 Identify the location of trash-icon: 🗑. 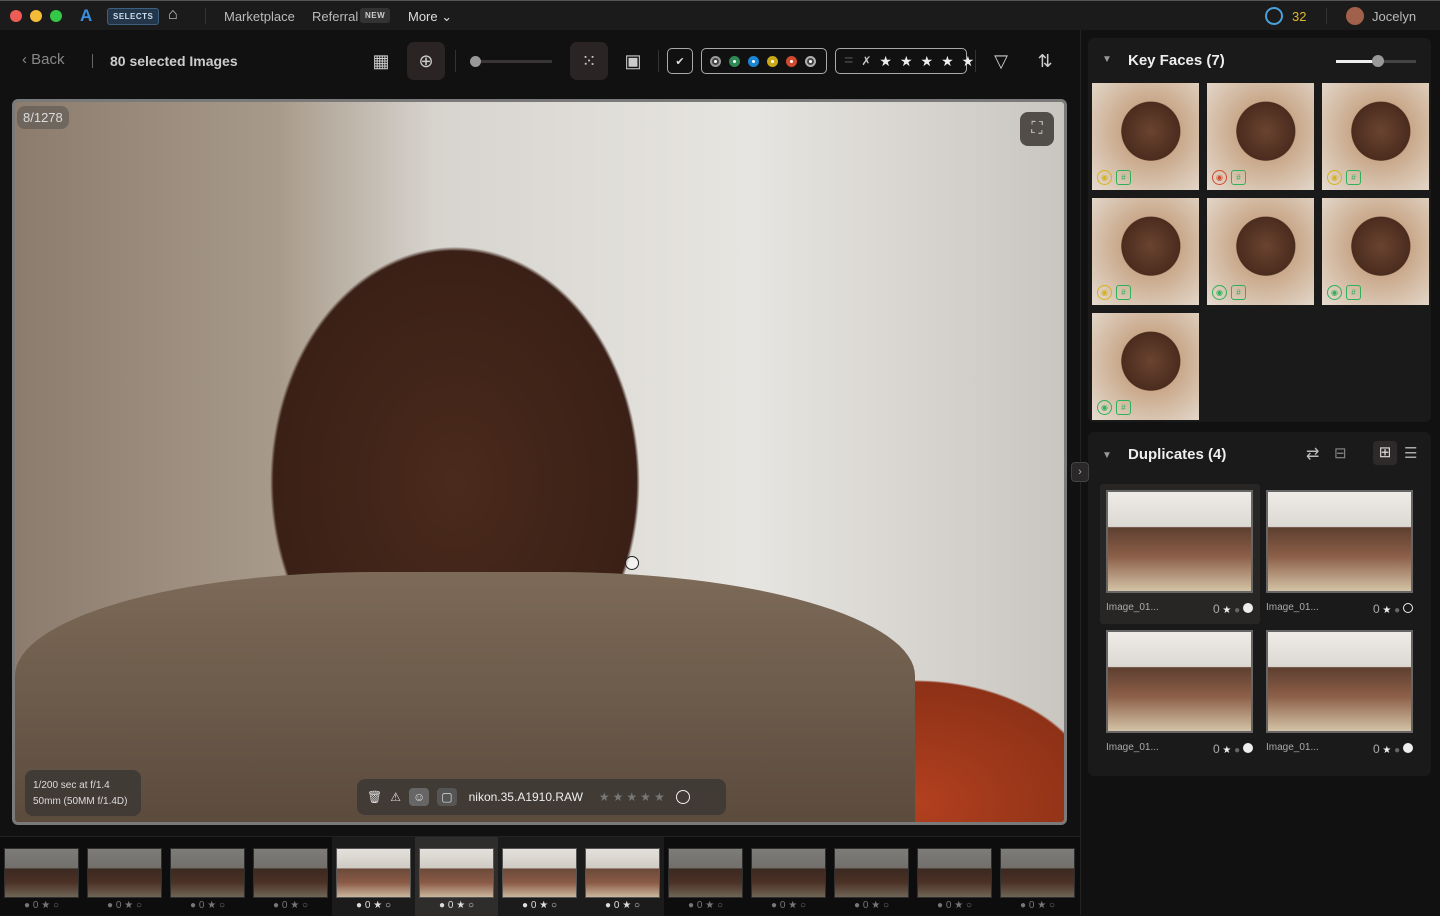
(374, 797).